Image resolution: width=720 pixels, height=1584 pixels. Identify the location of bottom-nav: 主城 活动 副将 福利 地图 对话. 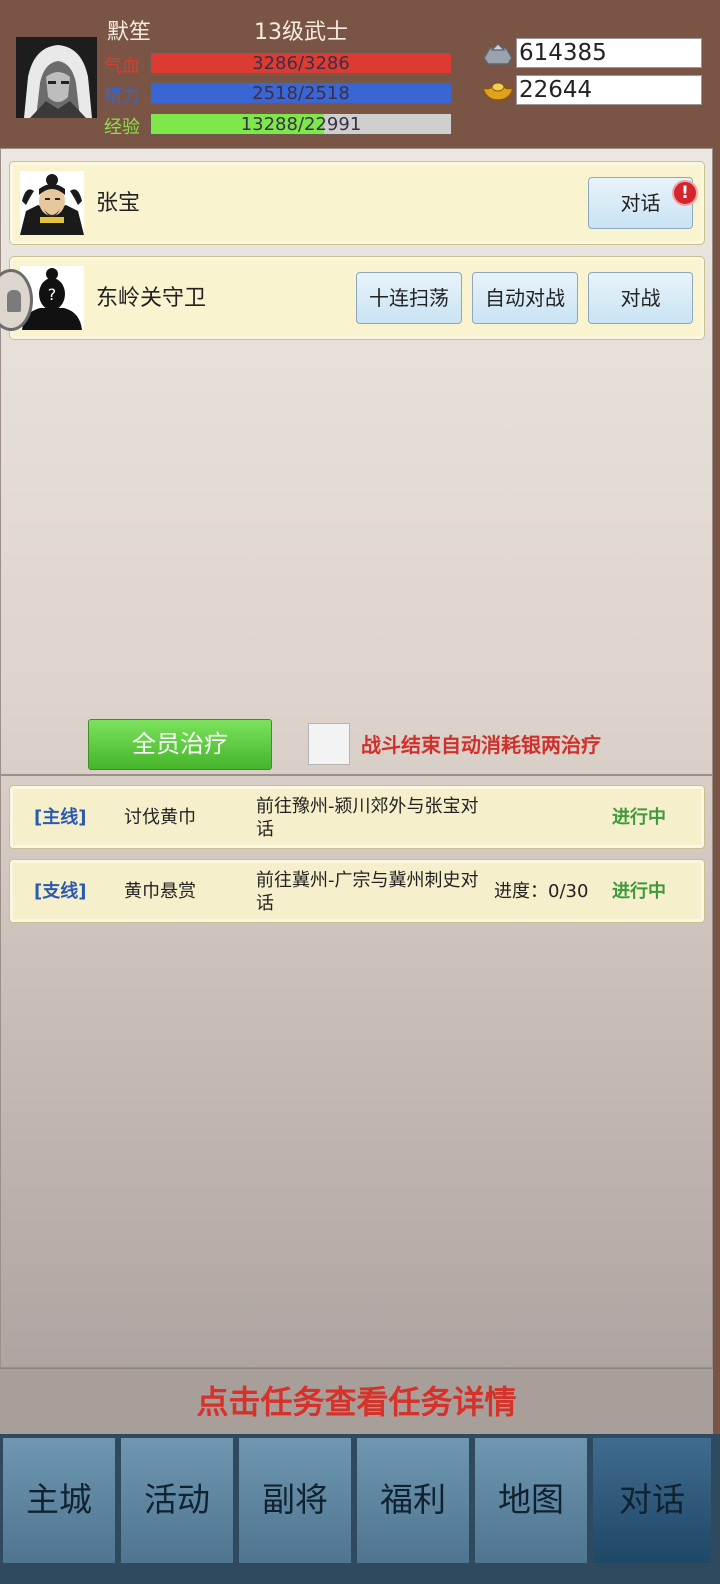
(360, 1509).